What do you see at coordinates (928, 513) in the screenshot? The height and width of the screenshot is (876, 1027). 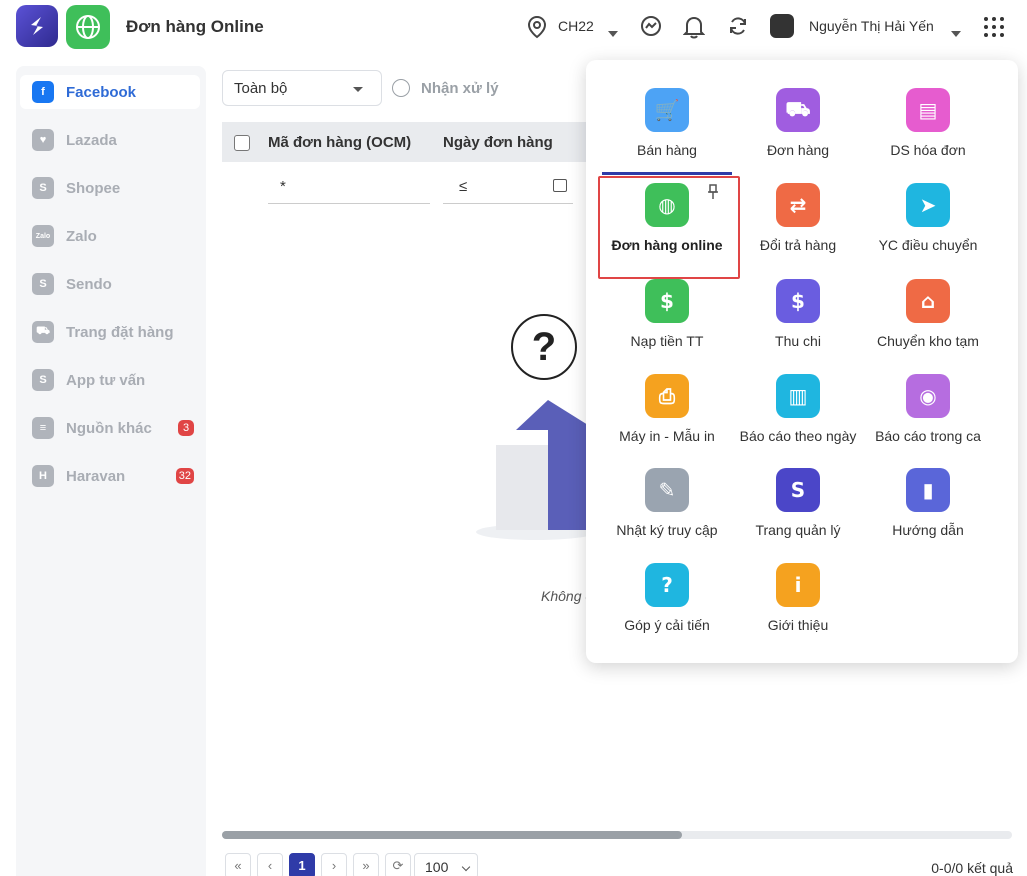 I see `app-tile: ▮ Hướng dẫn` at bounding box center [928, 513].